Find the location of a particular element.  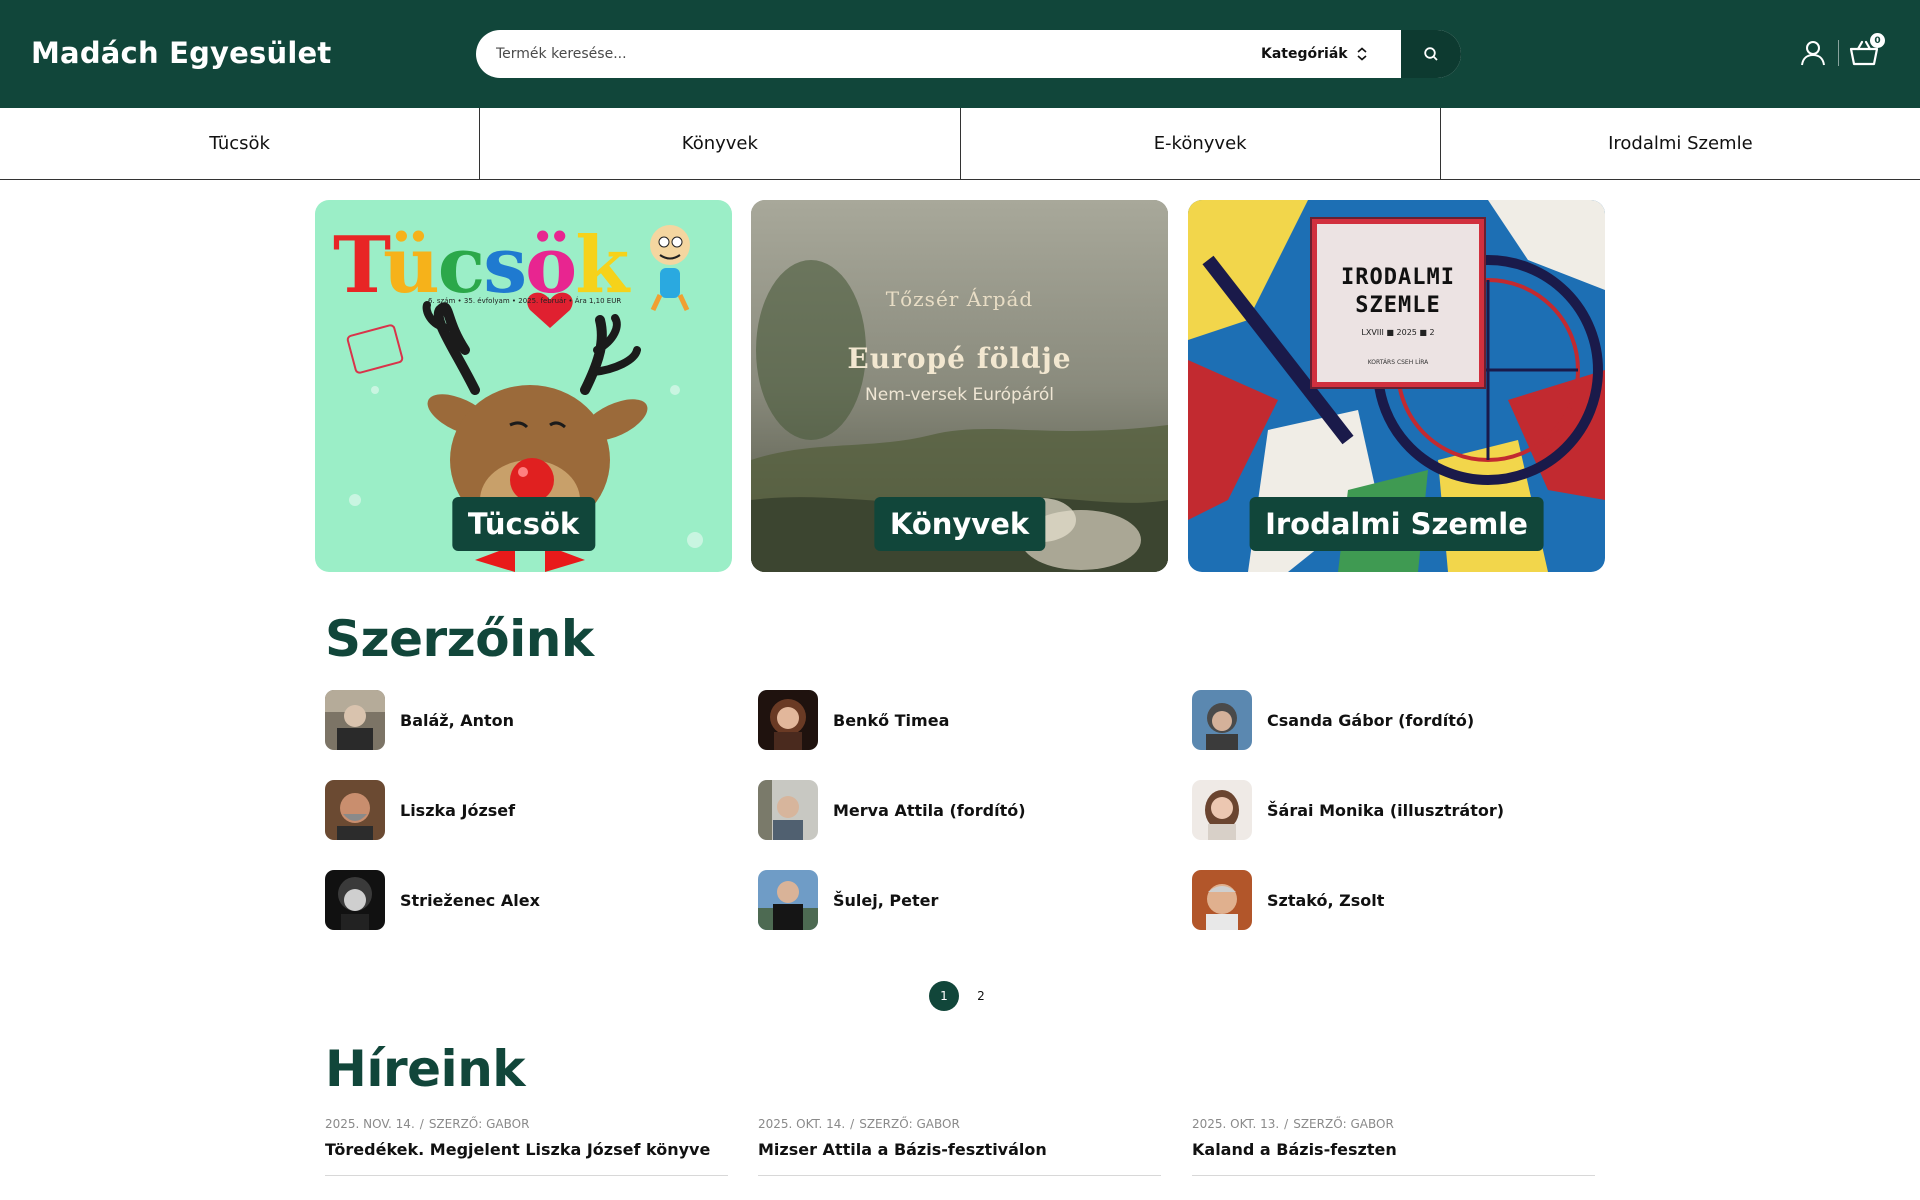

search-input is located at coordinates (876, 54).